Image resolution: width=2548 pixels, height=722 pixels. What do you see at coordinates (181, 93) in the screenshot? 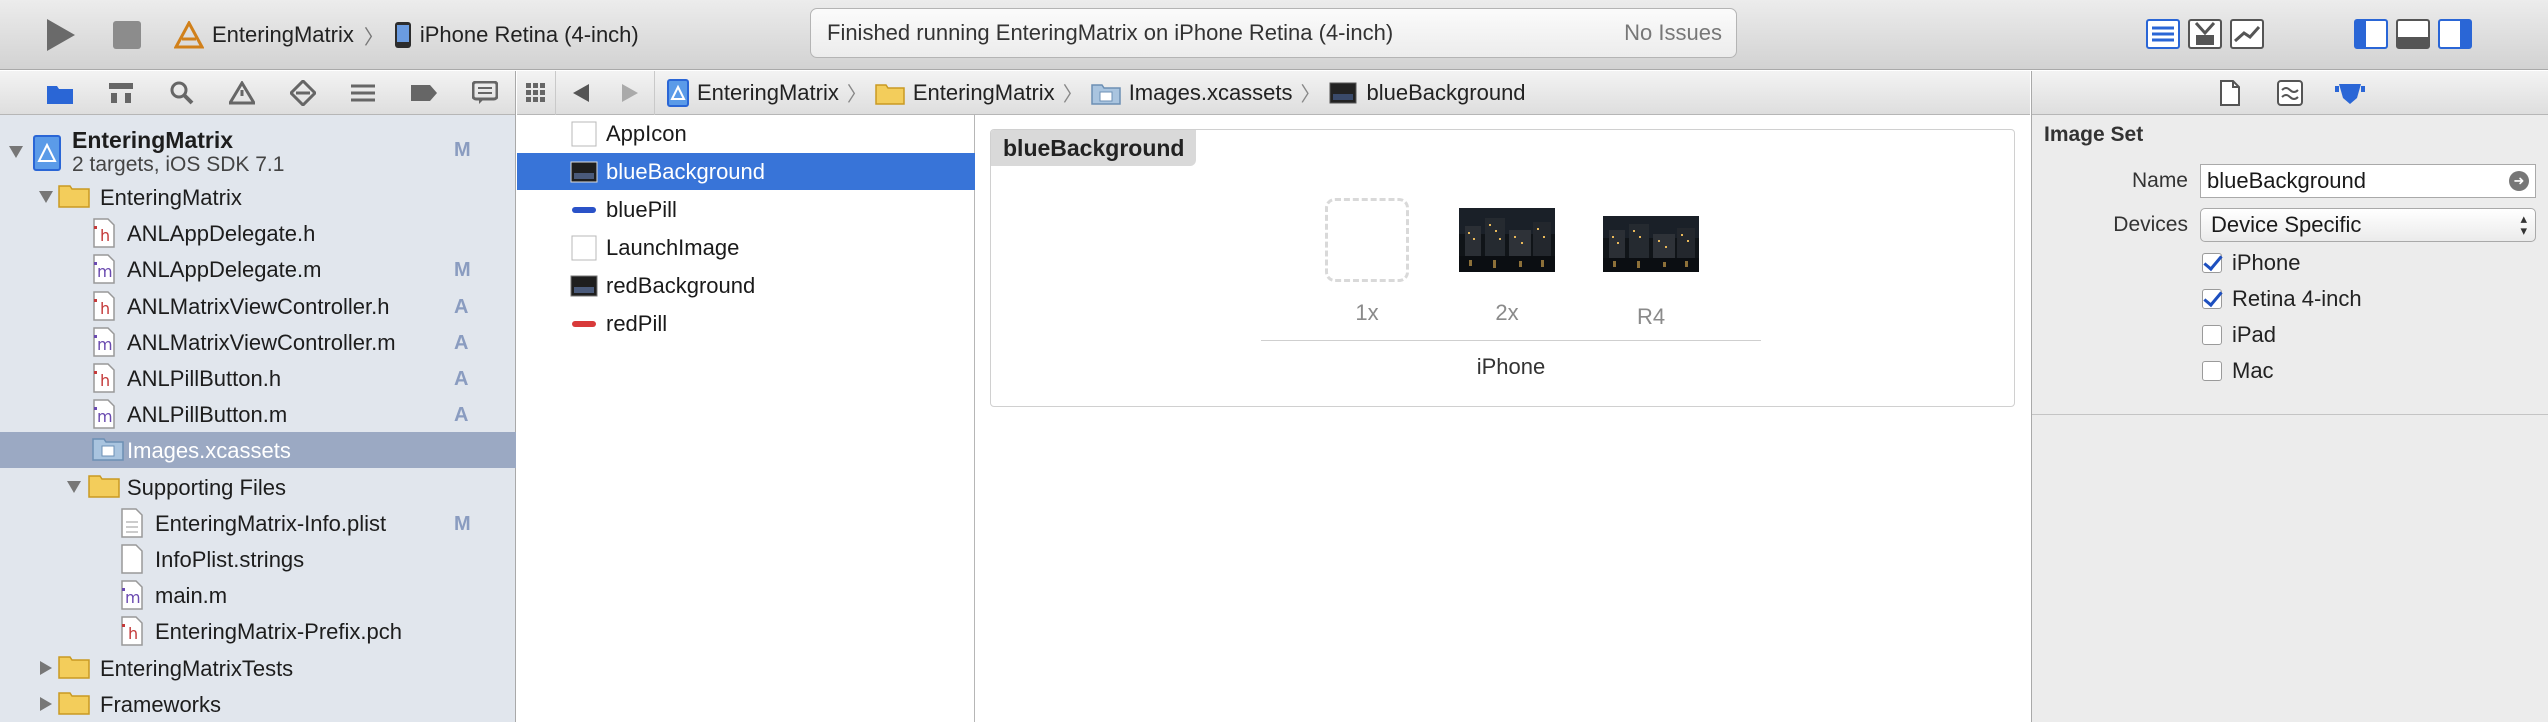
I see `find-navigator-tab` at bounding box center [181, 93].